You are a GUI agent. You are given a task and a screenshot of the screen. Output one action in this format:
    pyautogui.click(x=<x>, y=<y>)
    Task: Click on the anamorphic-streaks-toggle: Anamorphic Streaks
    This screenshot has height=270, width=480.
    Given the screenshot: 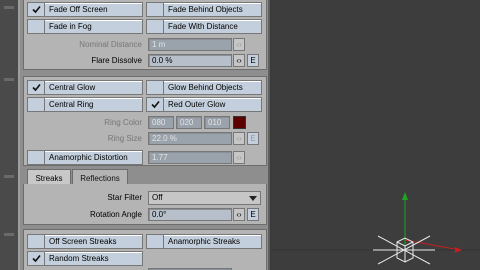 What is the action you would take?
    pyautogui.click(x=204, y=241)
    